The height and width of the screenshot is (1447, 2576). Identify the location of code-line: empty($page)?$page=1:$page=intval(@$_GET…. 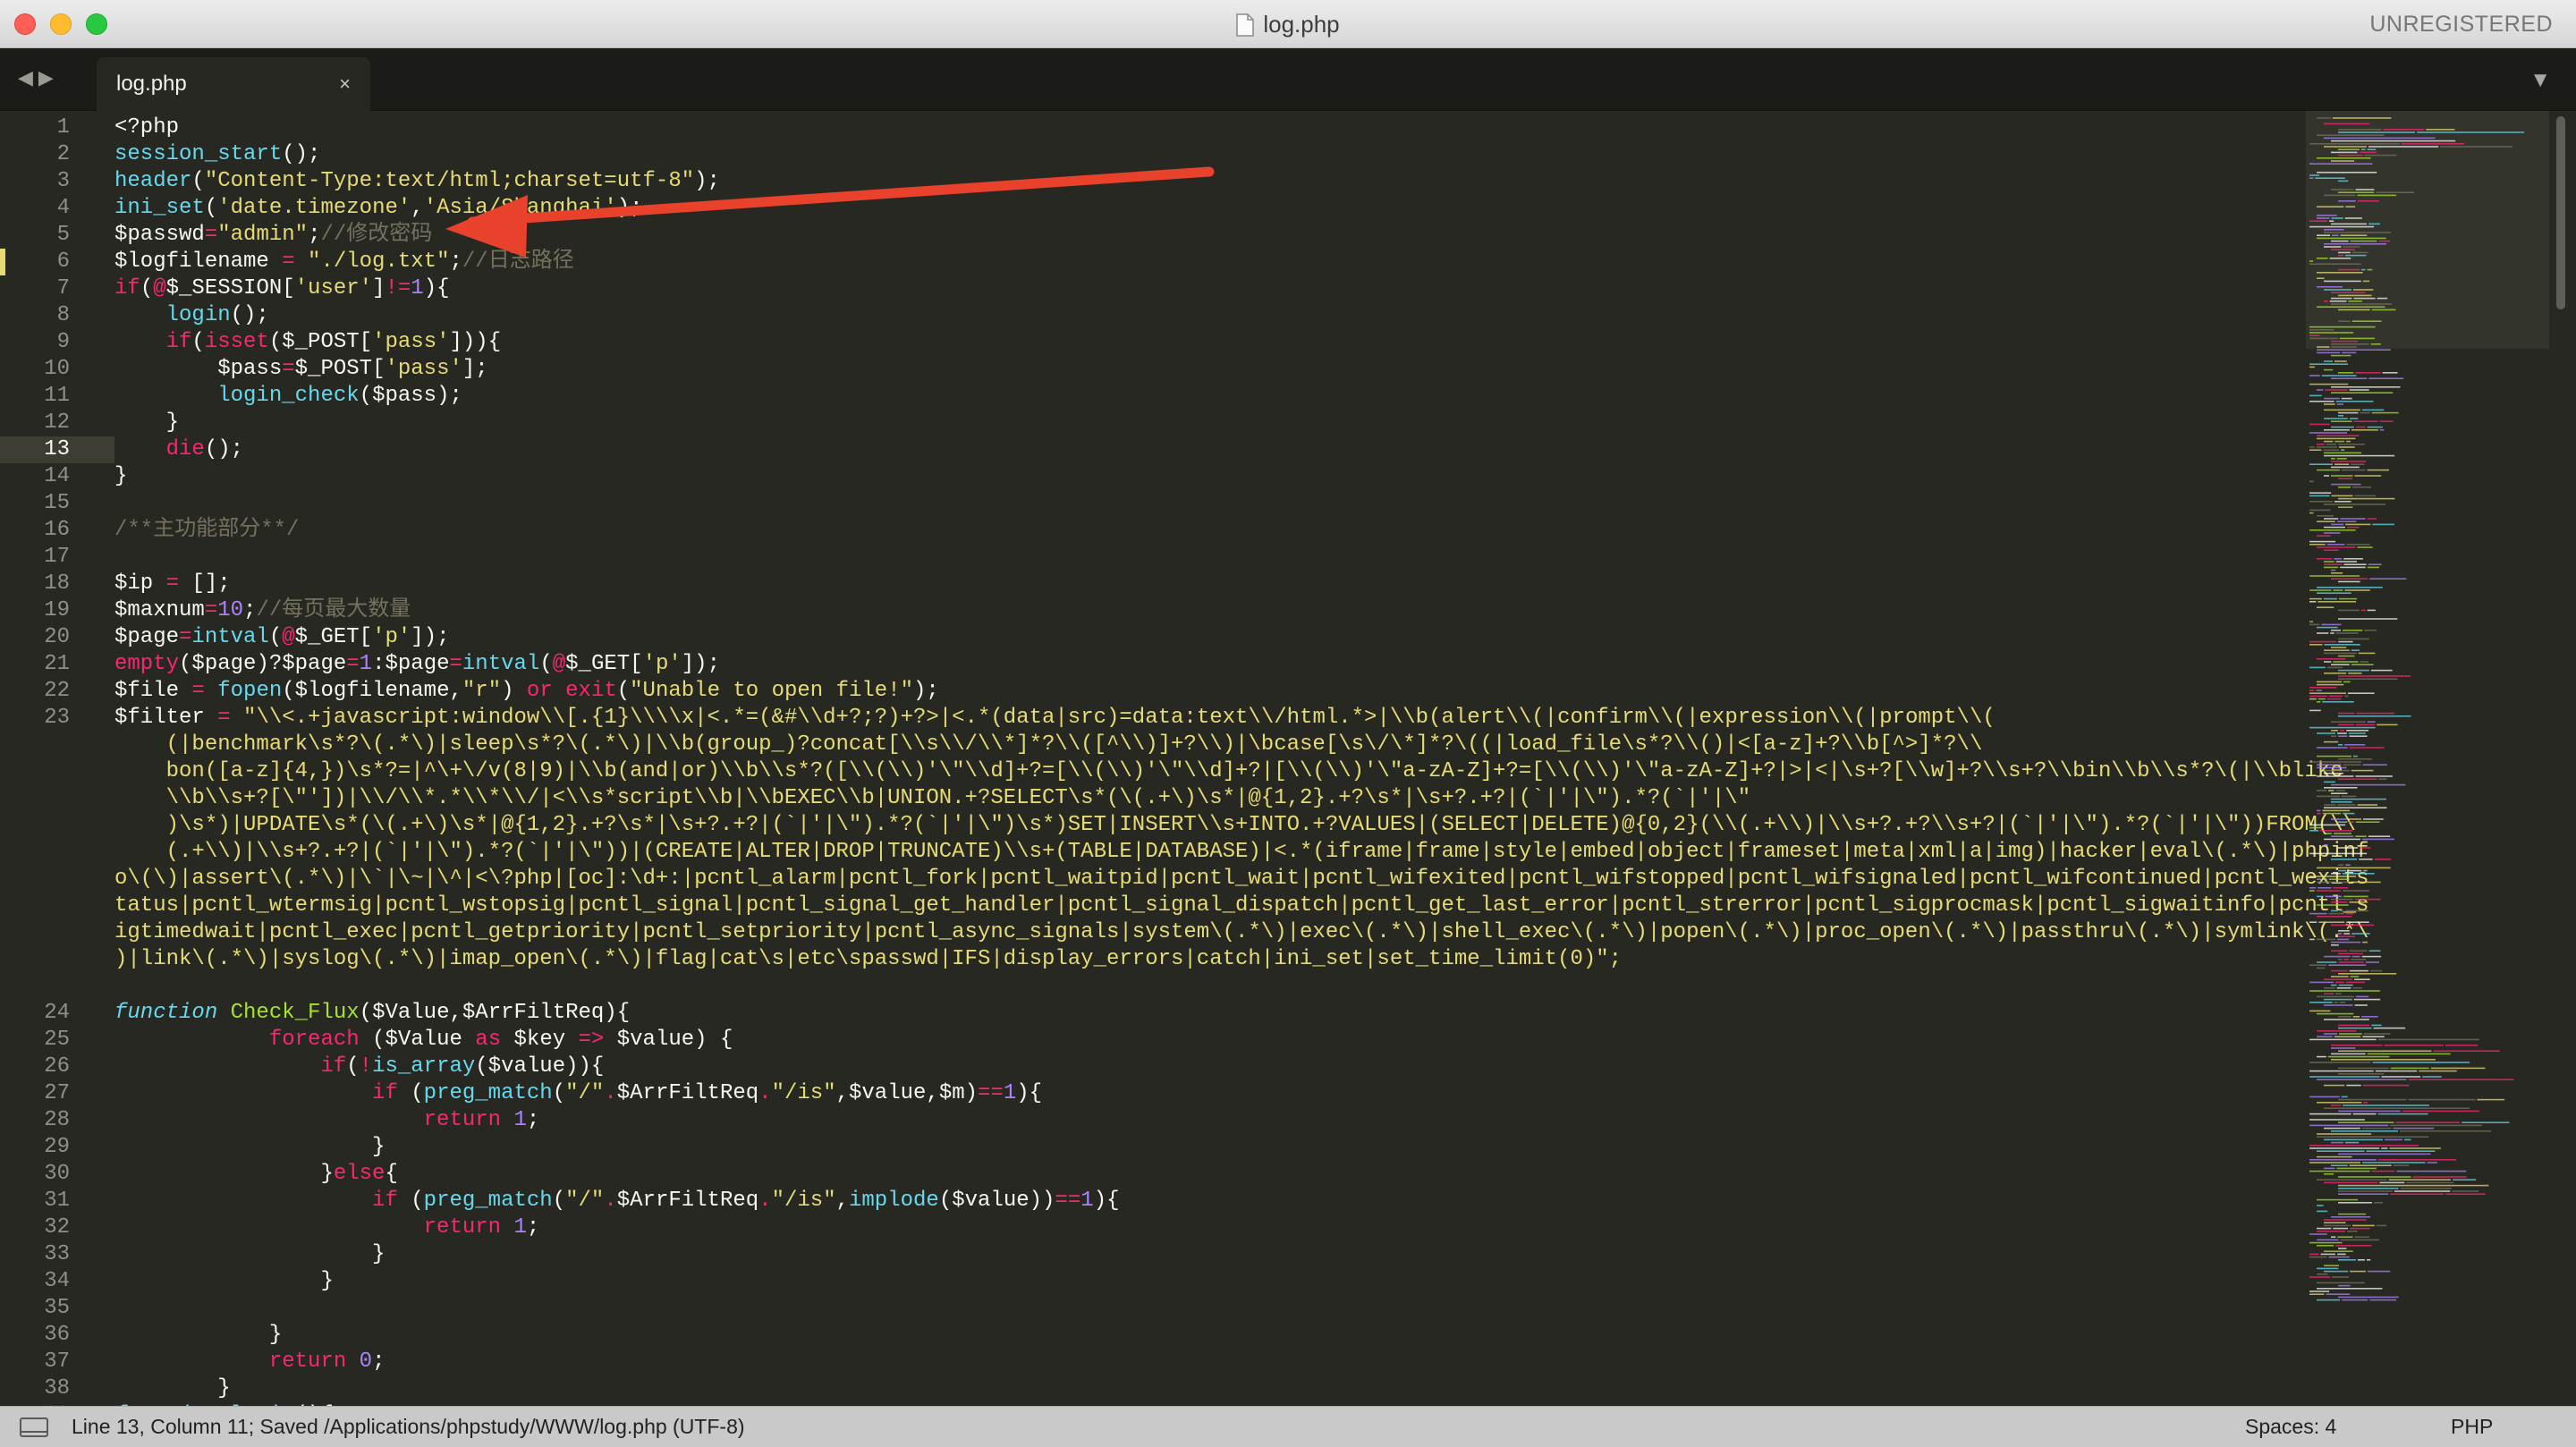
(417, 664).